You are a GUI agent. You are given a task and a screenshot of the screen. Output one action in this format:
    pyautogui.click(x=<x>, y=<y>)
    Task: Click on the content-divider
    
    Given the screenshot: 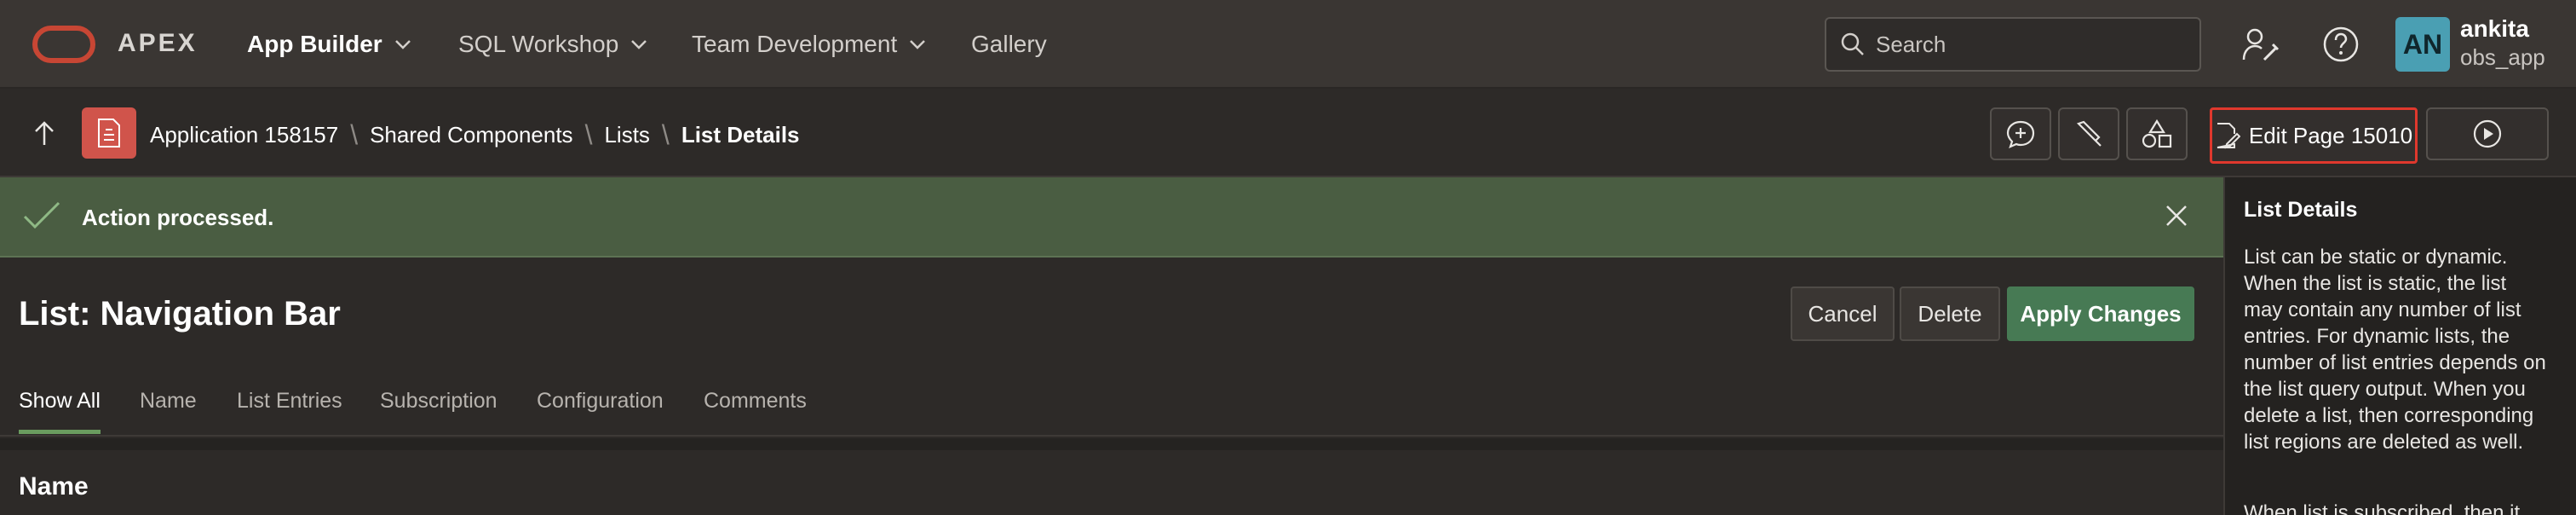 What is the action you would take?
    pyautogui.click(x=1111, y=444)
    